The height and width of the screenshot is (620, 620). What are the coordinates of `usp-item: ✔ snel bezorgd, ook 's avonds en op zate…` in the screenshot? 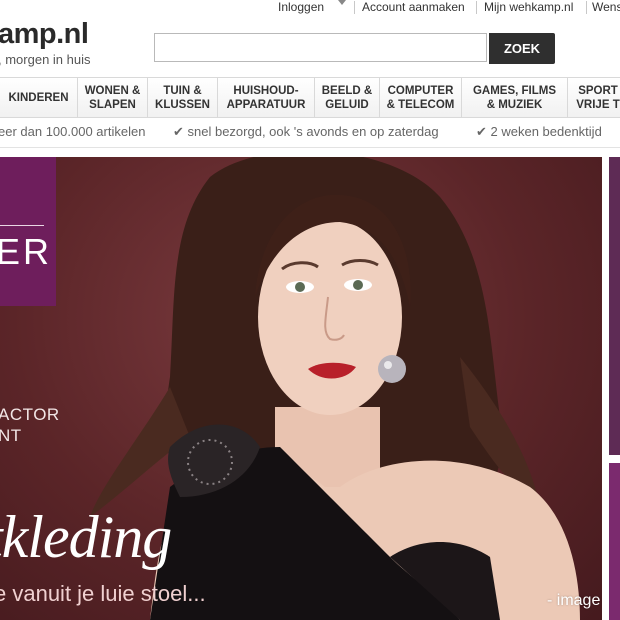 It's located at (306, 131).